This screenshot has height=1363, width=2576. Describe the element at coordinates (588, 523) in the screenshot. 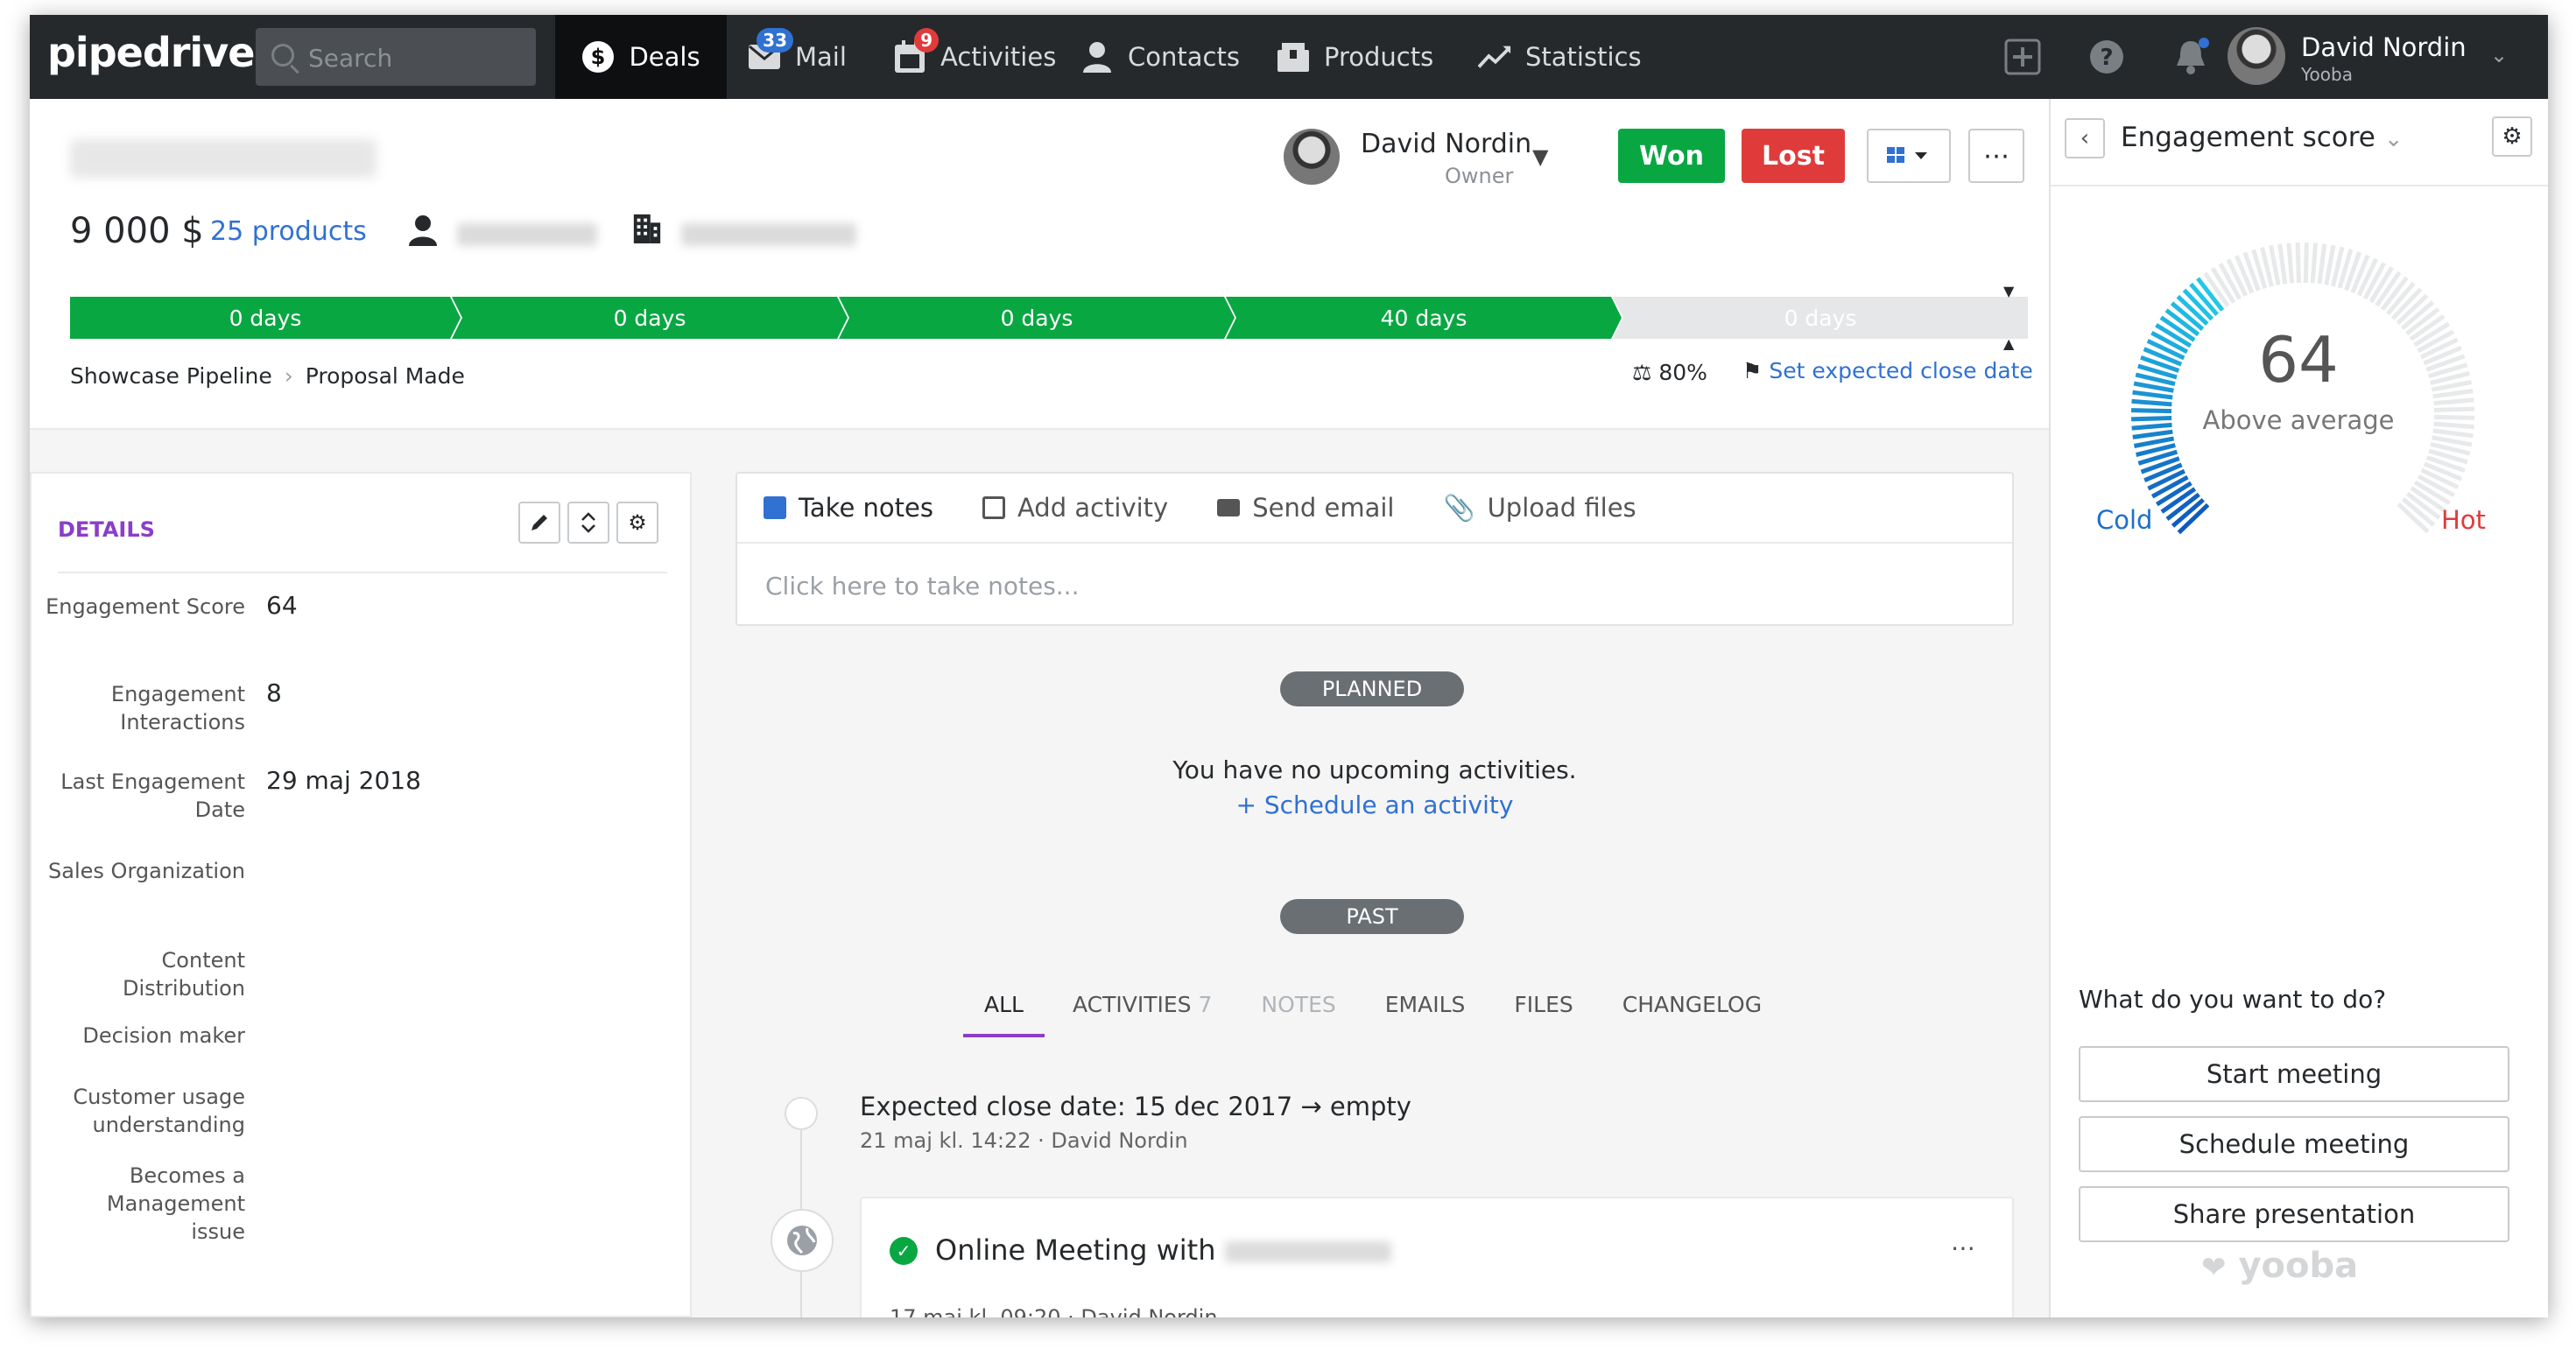

I see `reorder-icon` at that location.